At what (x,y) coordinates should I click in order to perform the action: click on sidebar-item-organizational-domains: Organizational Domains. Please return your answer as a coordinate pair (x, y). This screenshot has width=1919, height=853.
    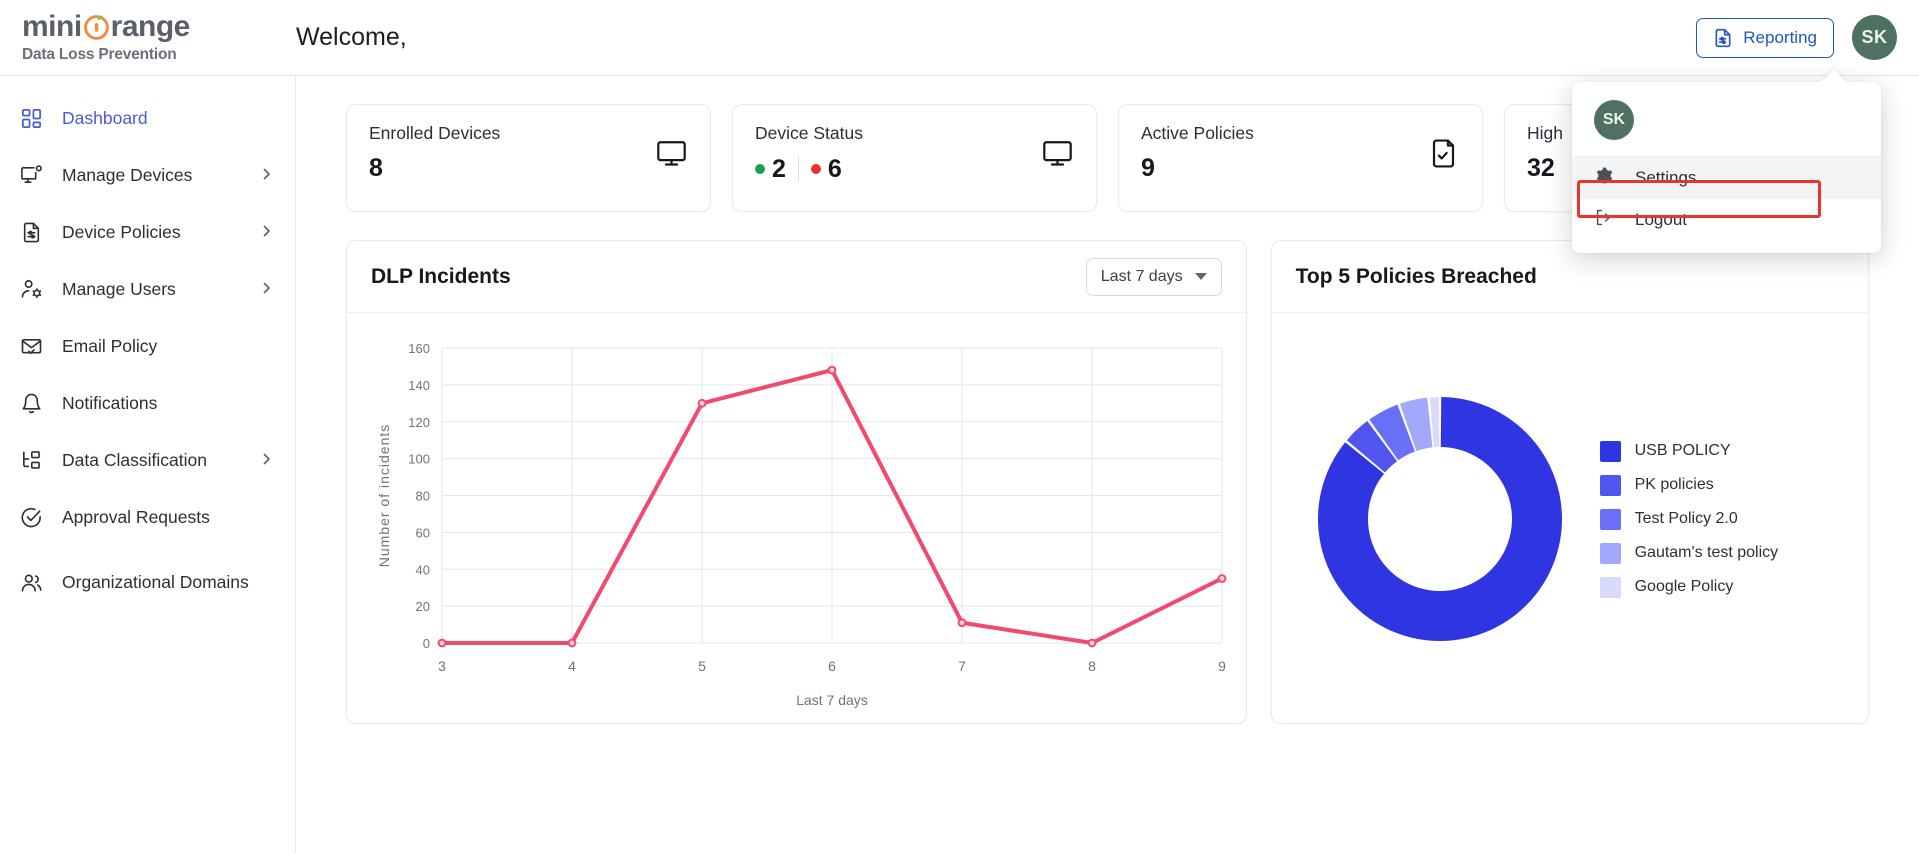
    Looking at the image, I should click on (147, 583).